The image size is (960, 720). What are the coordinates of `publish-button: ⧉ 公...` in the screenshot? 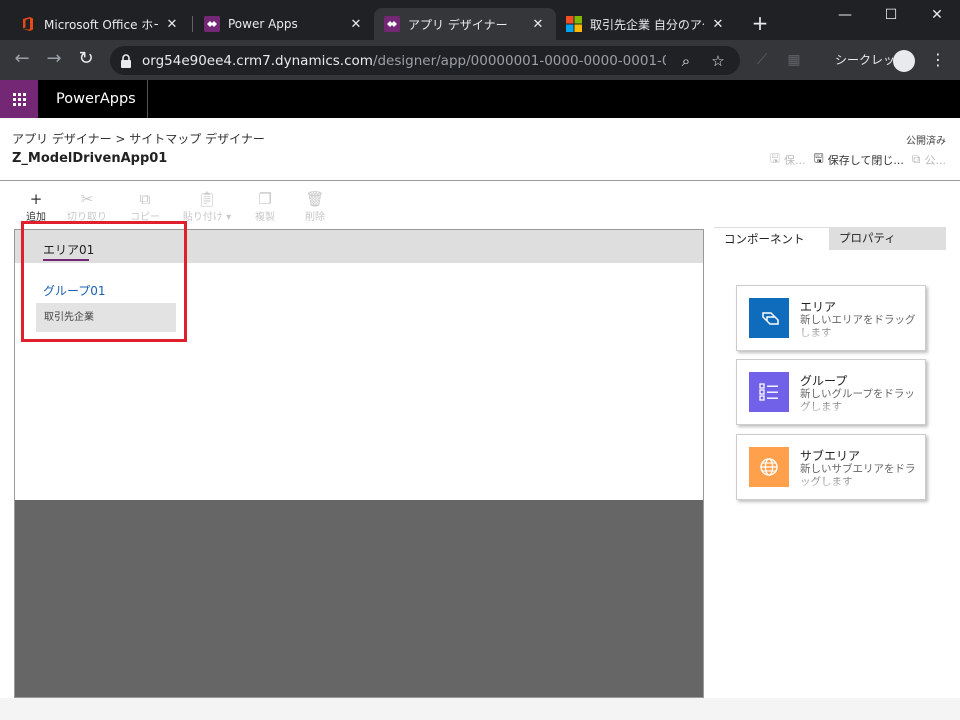 It's located at (929, 160).